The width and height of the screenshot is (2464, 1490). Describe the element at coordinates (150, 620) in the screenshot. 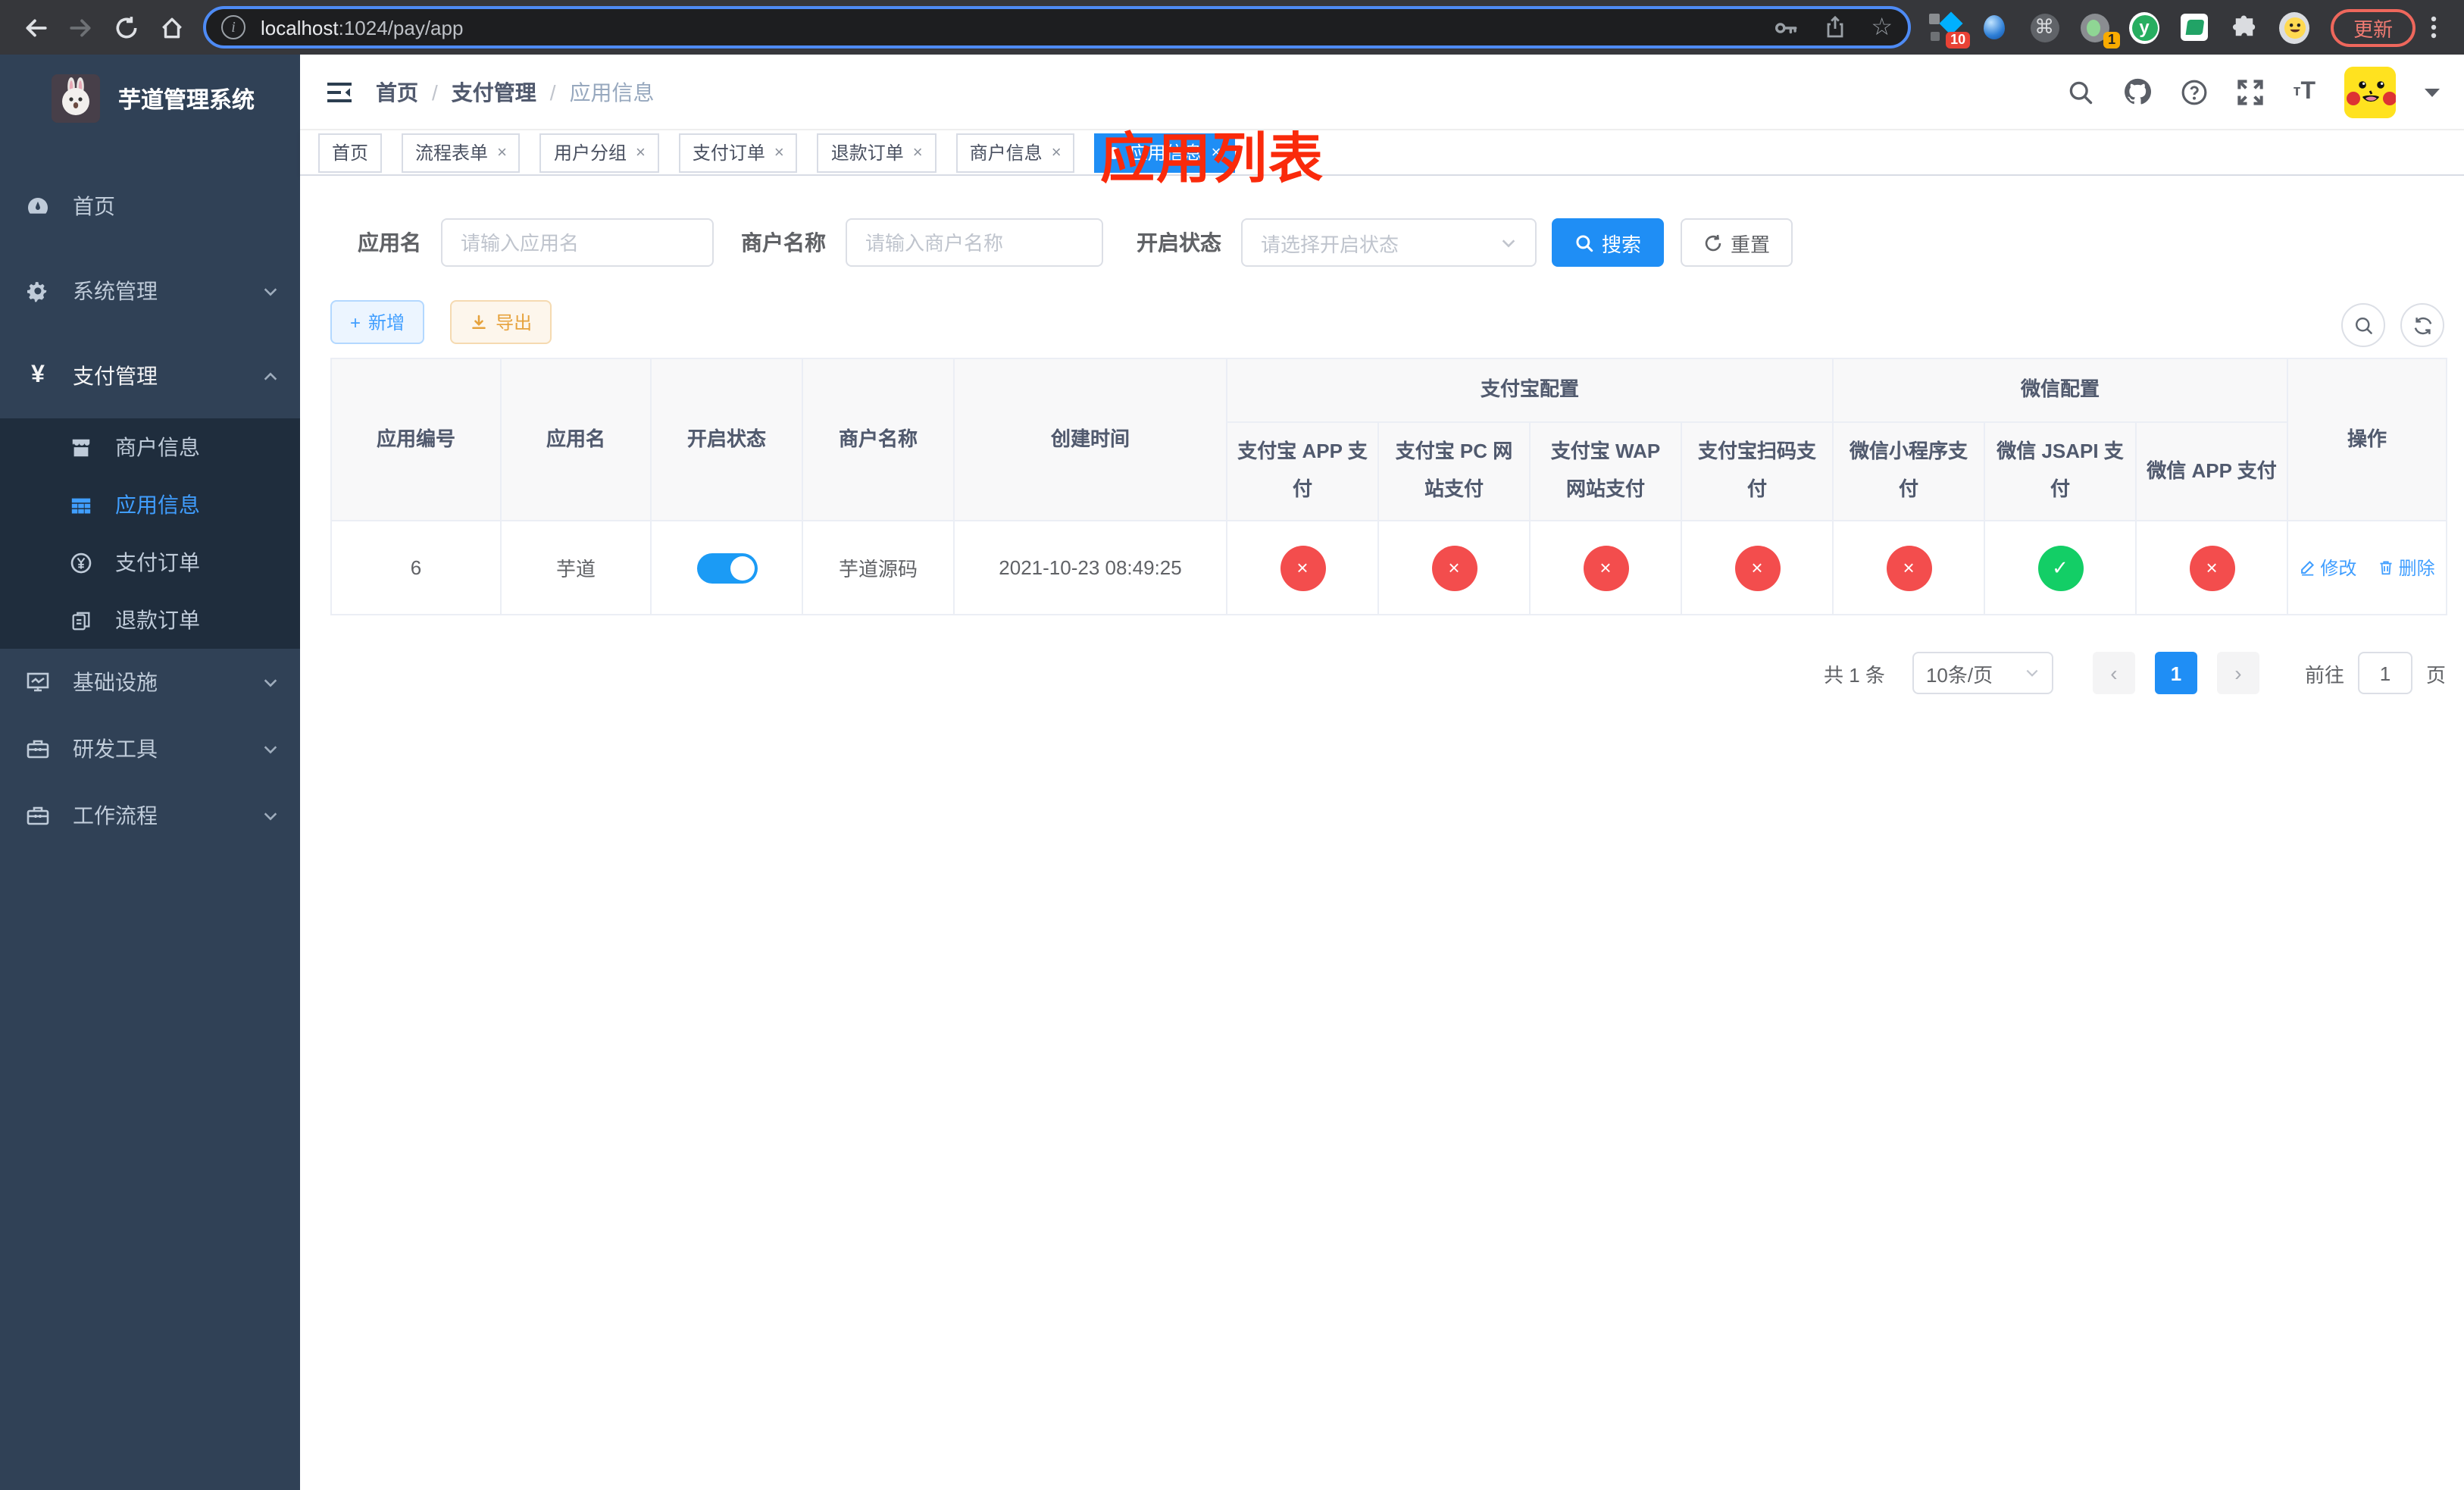

I see `sidebar-item-refund-orders: 退款订单` at that location.